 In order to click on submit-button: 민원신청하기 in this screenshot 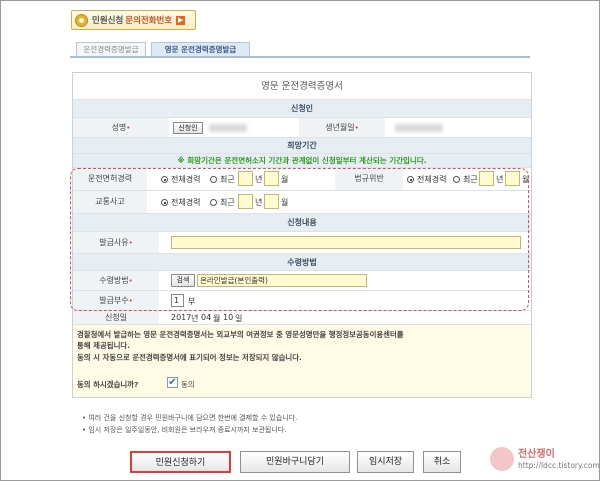, I will do `click(180, 462)`.